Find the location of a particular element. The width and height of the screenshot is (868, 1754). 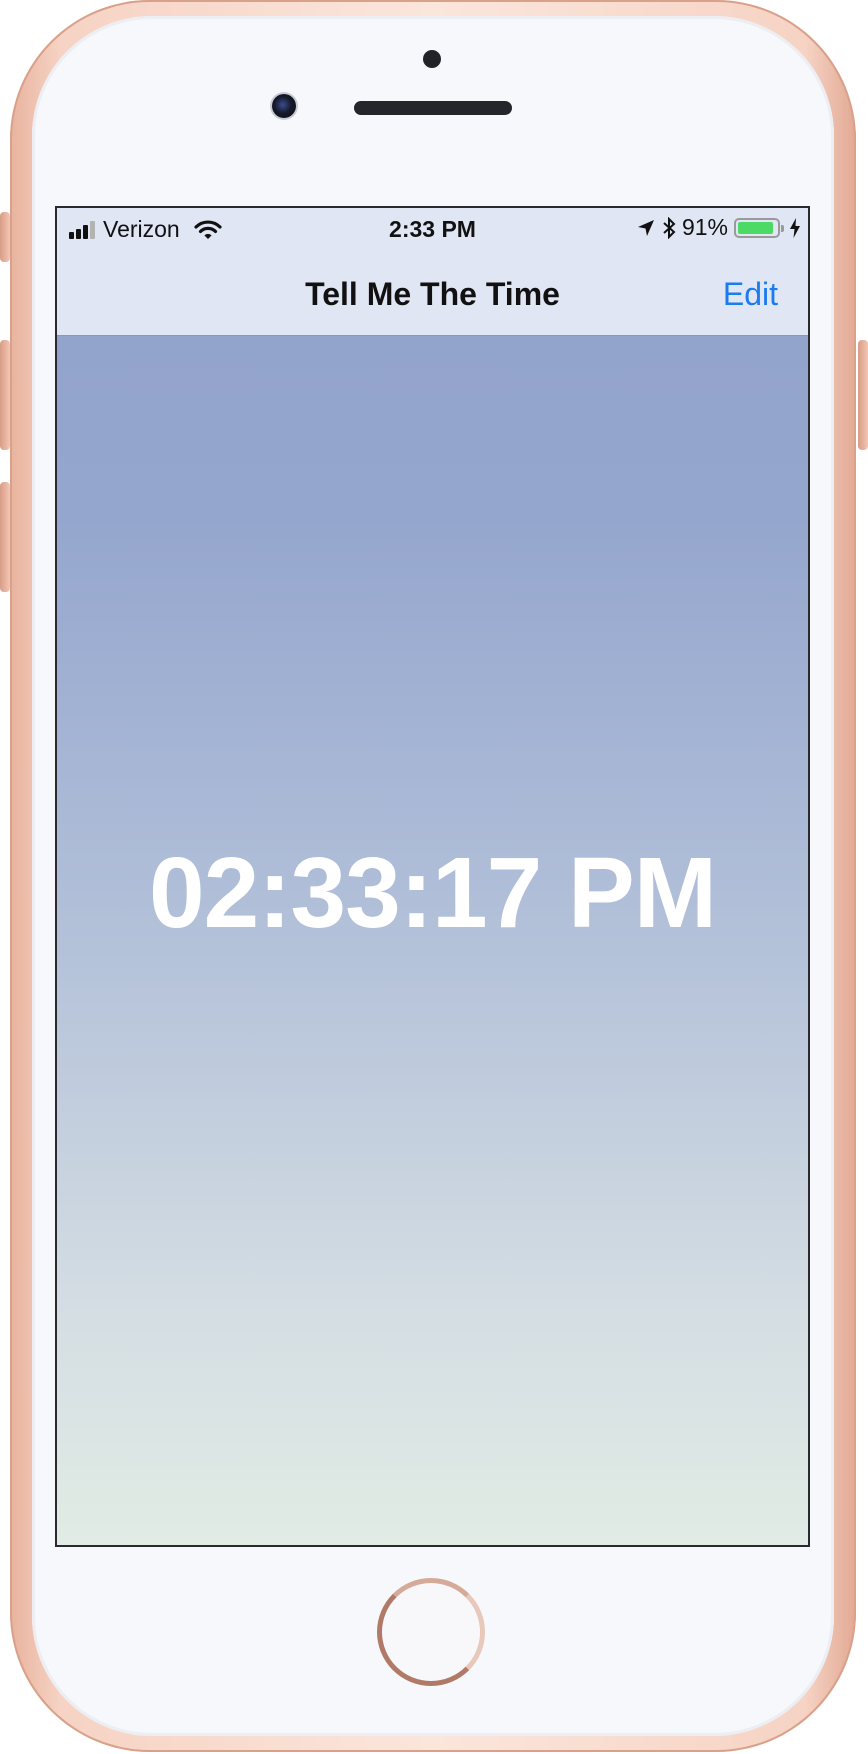

bluetooth-icon is located at coordinates (669, 227).